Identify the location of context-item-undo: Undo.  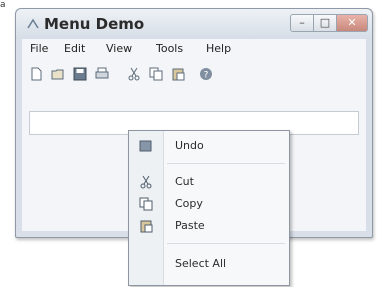
(209, 146).